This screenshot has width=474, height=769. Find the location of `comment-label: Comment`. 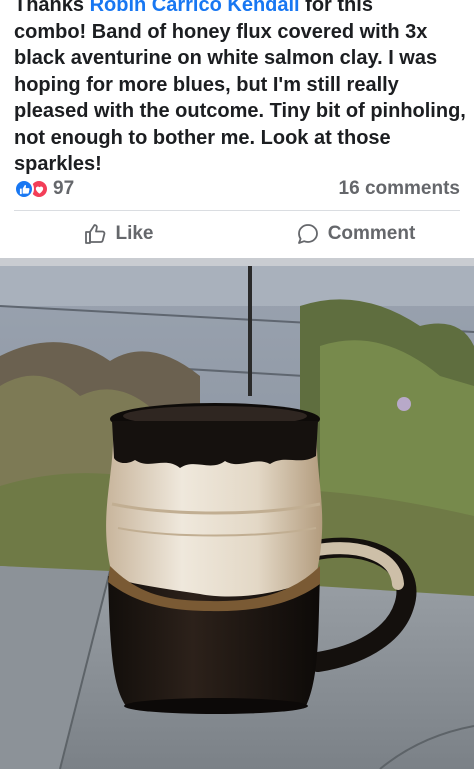

comment-label: Comment is located at coordinates (371, 233).